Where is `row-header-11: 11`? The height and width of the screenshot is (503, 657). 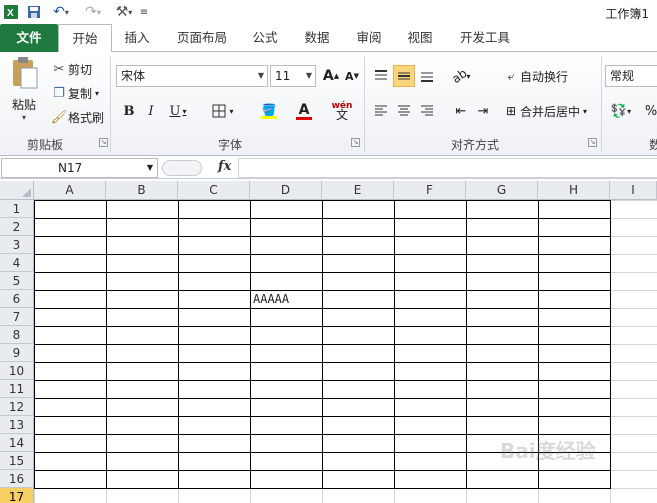
row-header-11: 11 is located at coordinates (17, 389).